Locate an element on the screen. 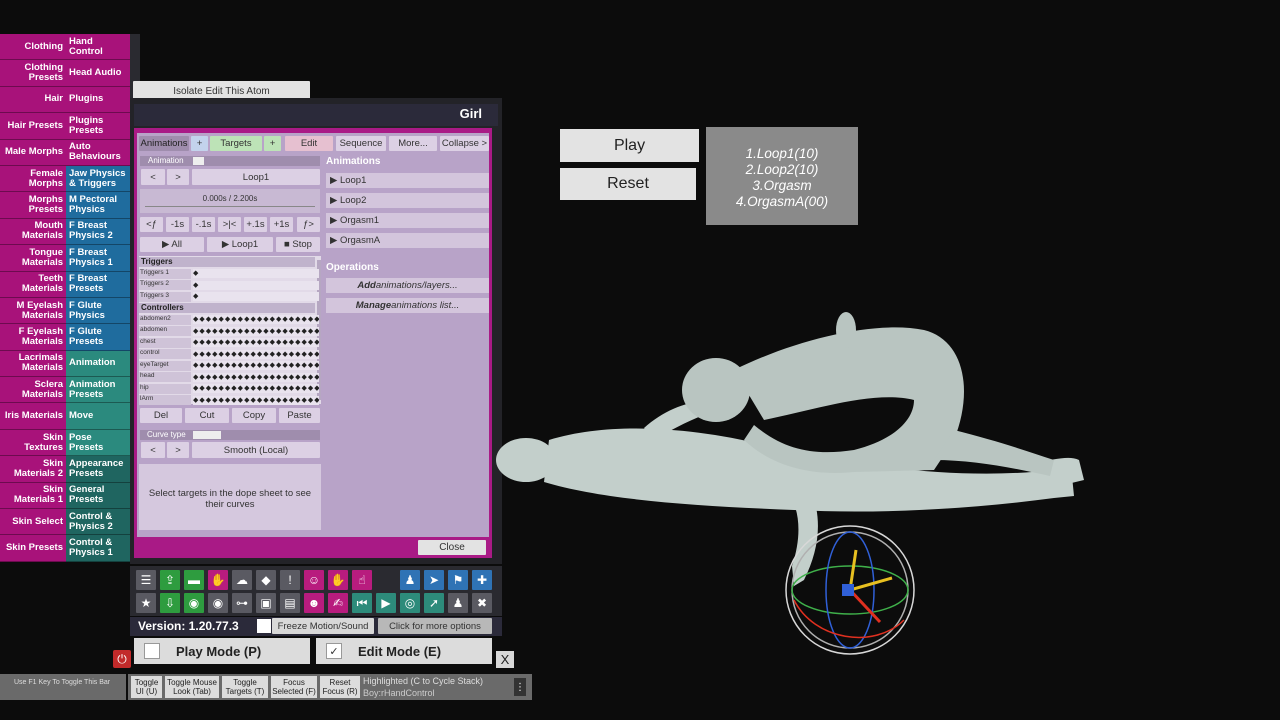 This screenshot has height=720, width=1280. dope-row: lArm◆◆◆◆◆◆◆◆◆◆◆◆◆◆◆◆◆◆◆◆◆◆ is located at coordinates (229, 400).